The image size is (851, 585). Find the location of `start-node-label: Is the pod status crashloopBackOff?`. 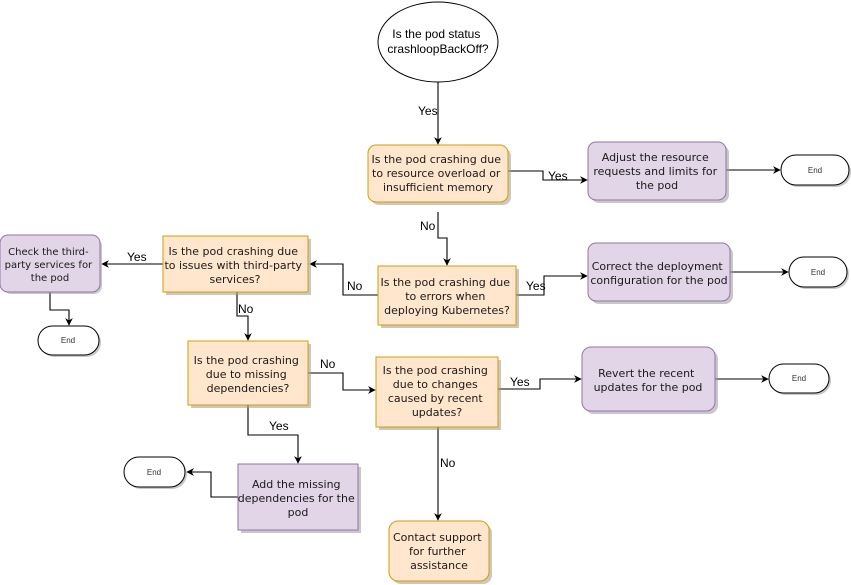

start-node-label: Is the pod status crashloopBackOff? is located at coordinates (437, 41).